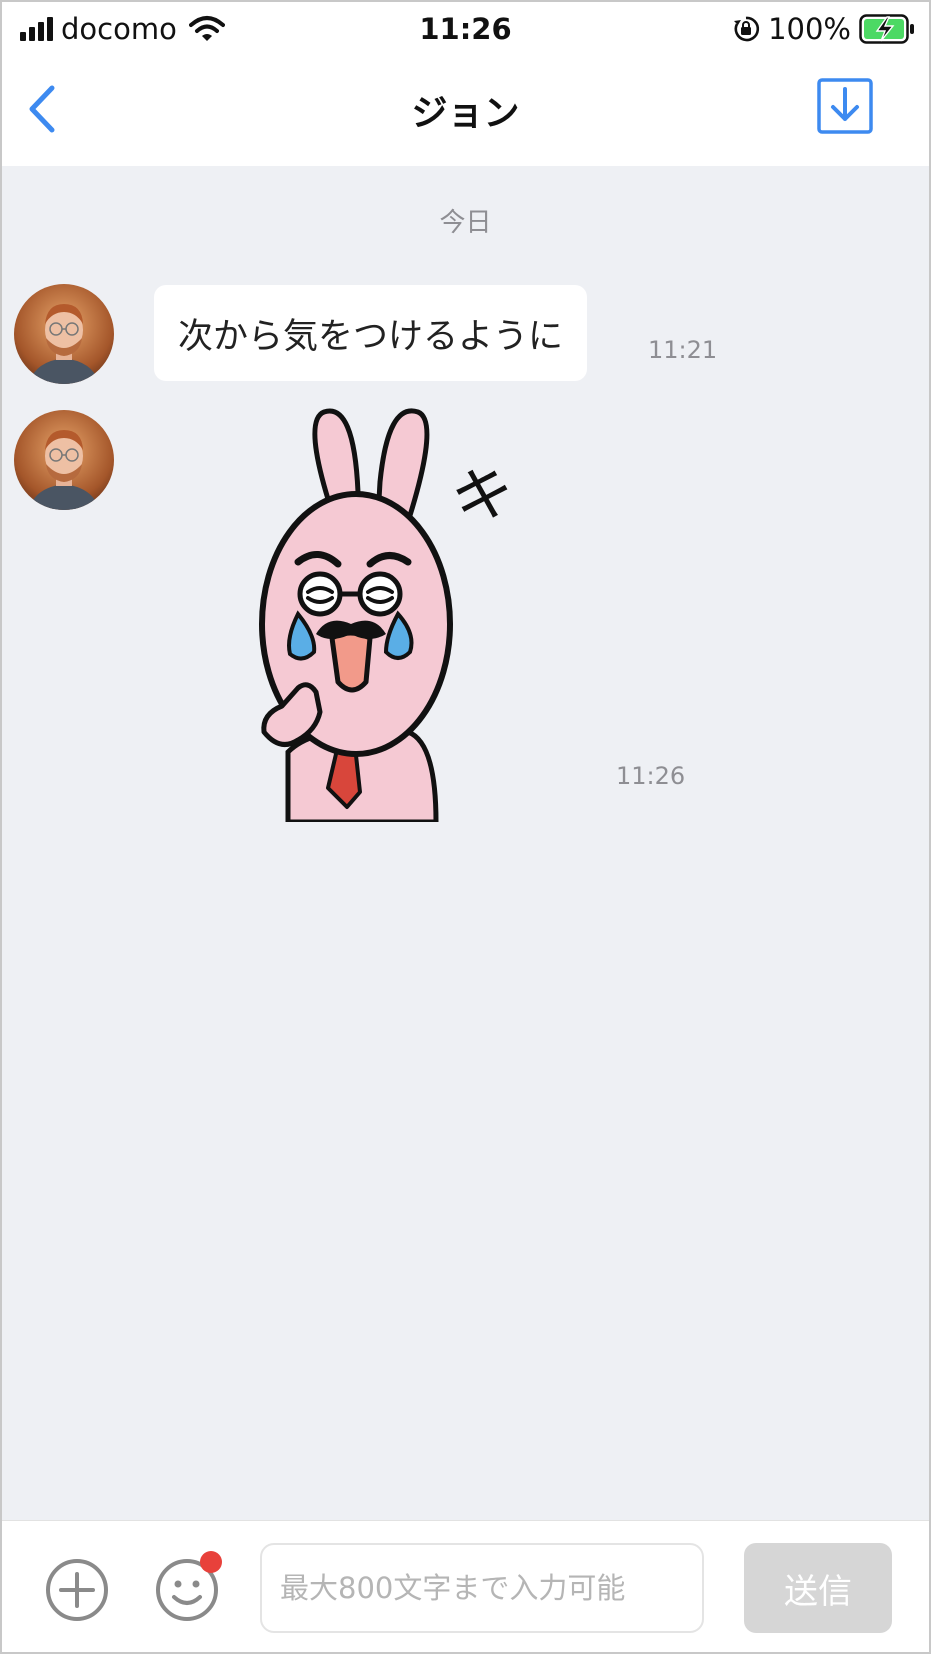  I want to click on nav-bar: ジョン, so click(465, 112).